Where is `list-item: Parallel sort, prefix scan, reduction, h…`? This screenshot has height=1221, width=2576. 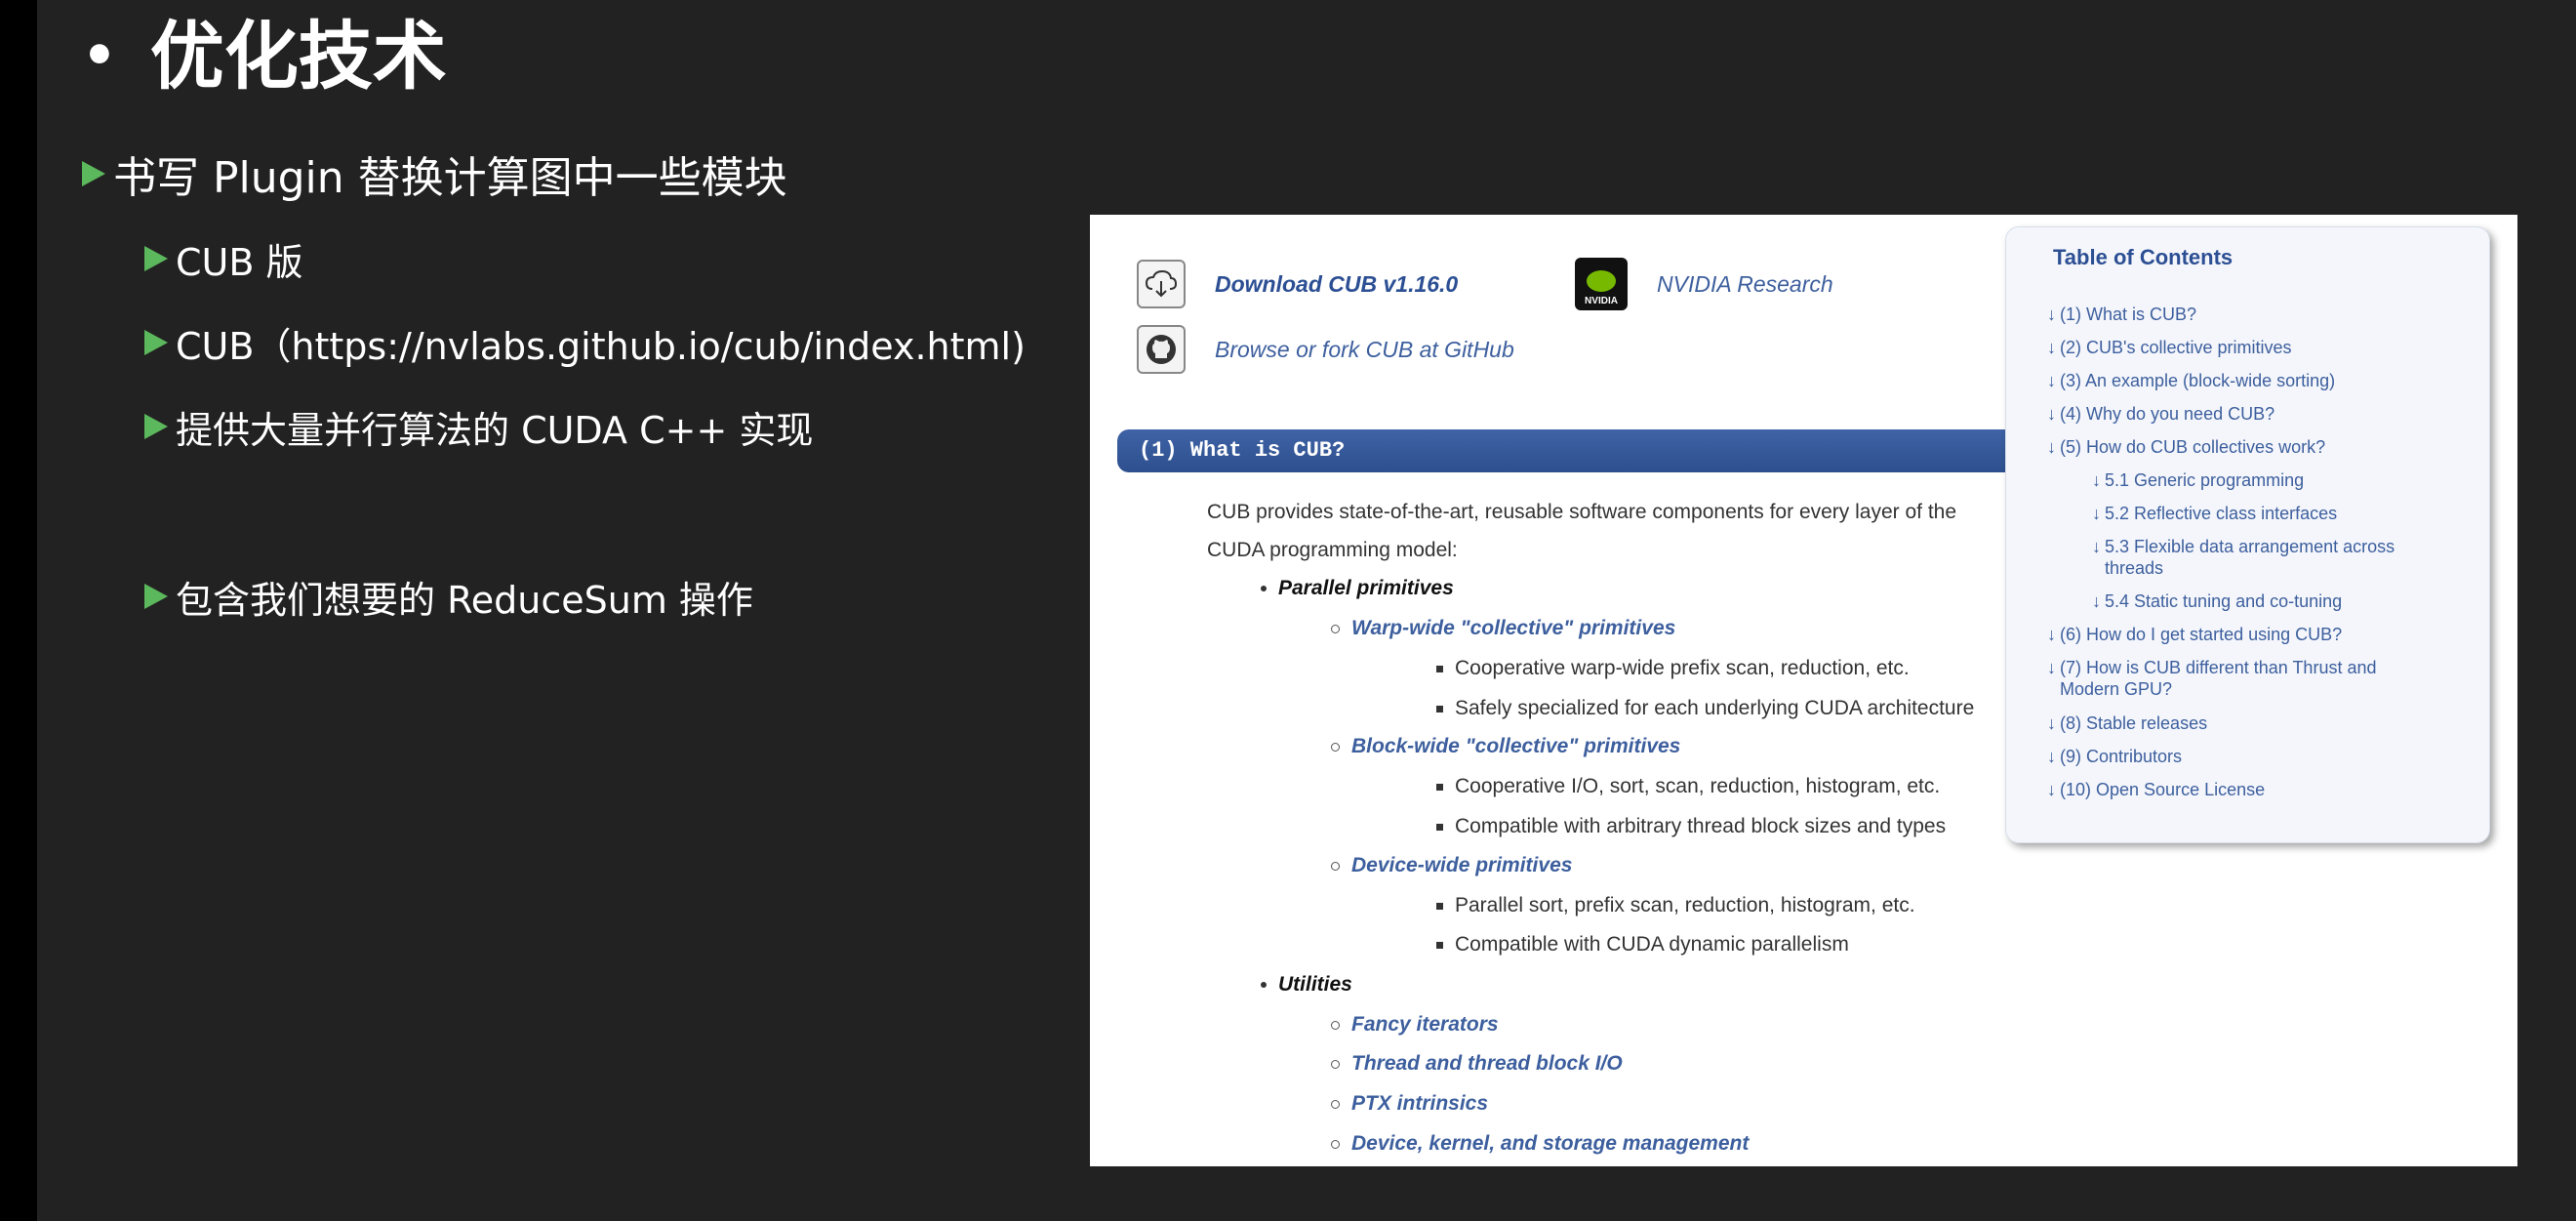
list-item: Parallel sort, prefix scan, reduction, h… is located at coordinates (1675, 906).